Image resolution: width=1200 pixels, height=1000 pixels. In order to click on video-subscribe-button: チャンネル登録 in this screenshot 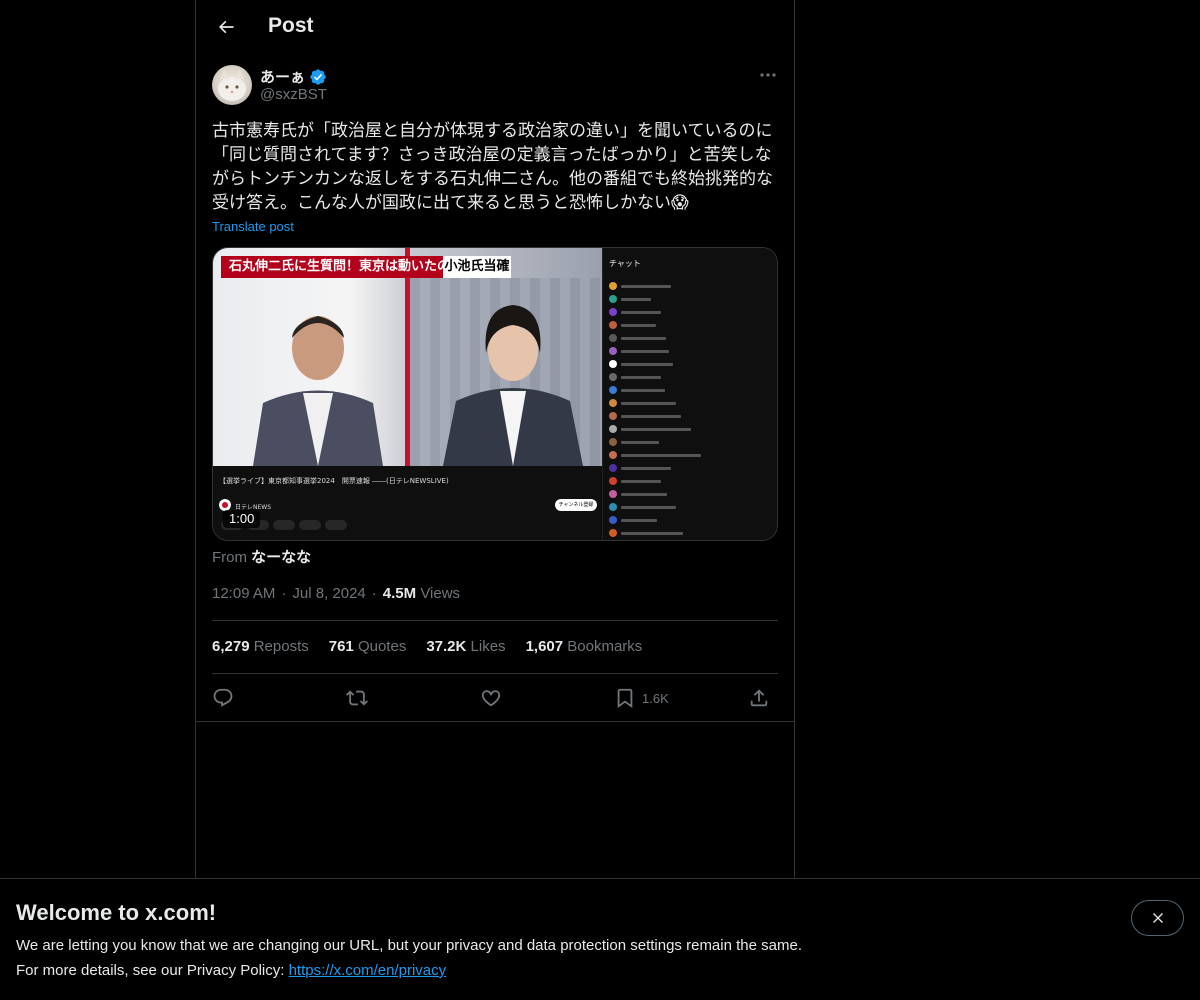, I will do `click(576, 505)`.